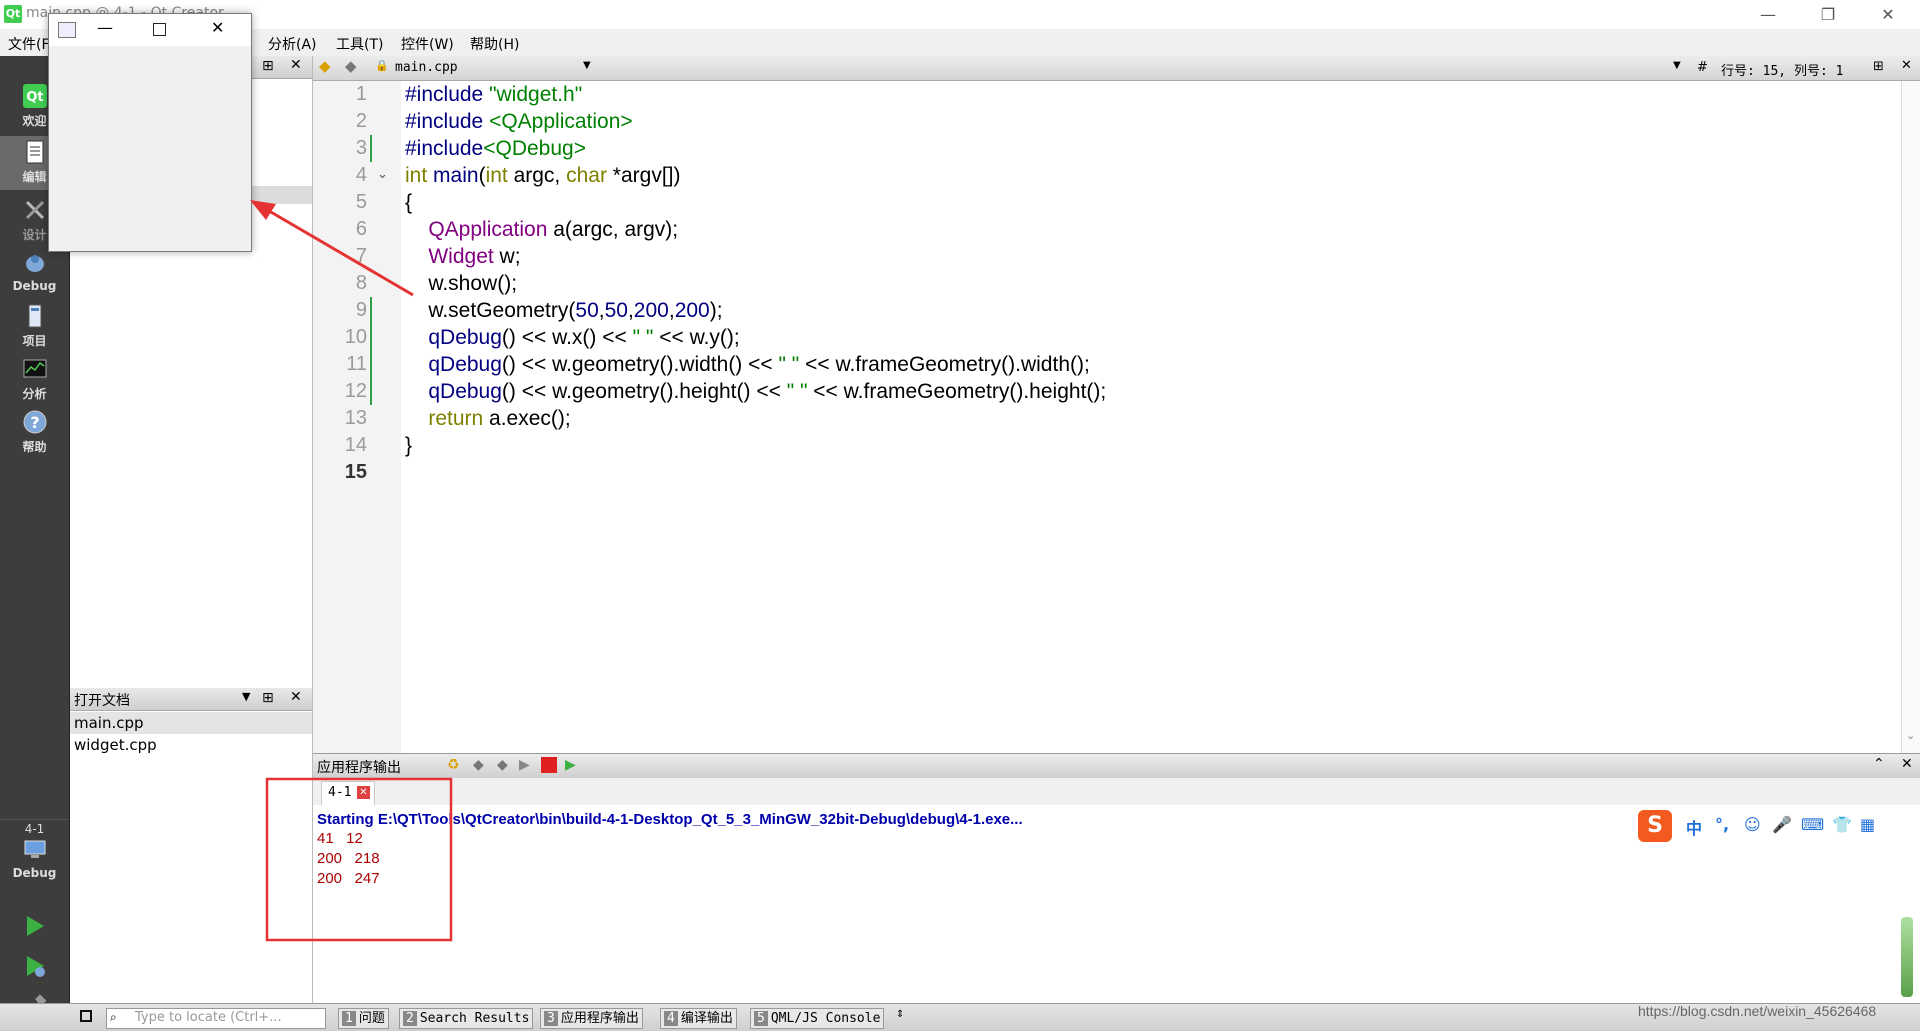  Describe the element at coordinates (359, 859) in the screenshot. I see `annotation-highlight-box` at that location.